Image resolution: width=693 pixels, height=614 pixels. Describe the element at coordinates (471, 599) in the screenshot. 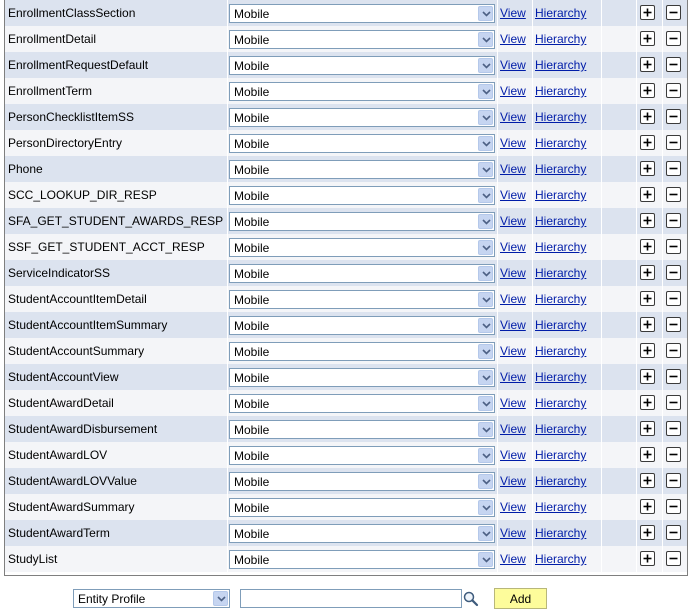

I see `magnifier-icon` at that location.